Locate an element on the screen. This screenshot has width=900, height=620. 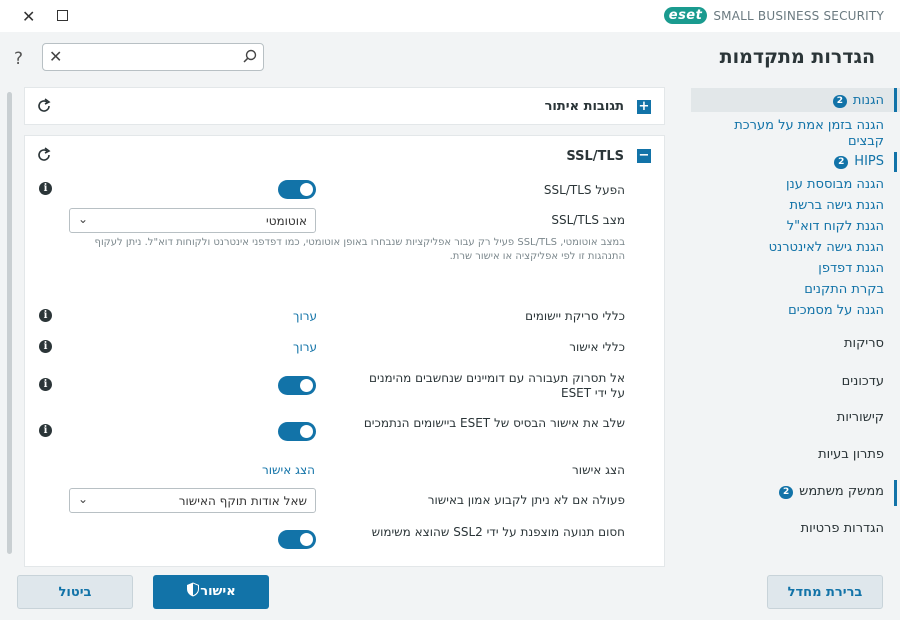
close-window-icon: ✕ is located at coordinates (28, 16).